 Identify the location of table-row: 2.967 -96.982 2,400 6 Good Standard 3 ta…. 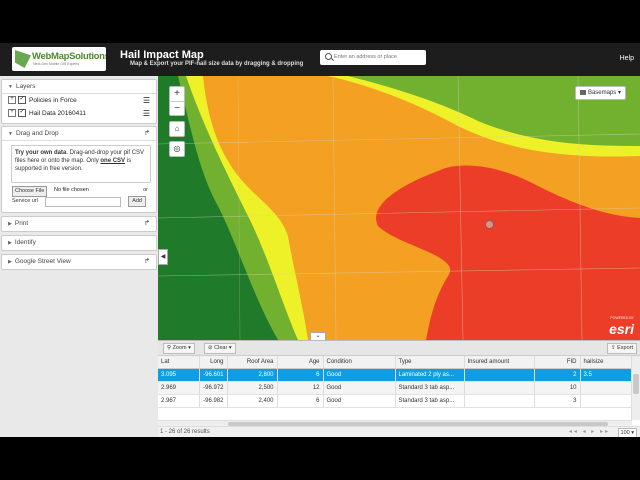
(395, 401).